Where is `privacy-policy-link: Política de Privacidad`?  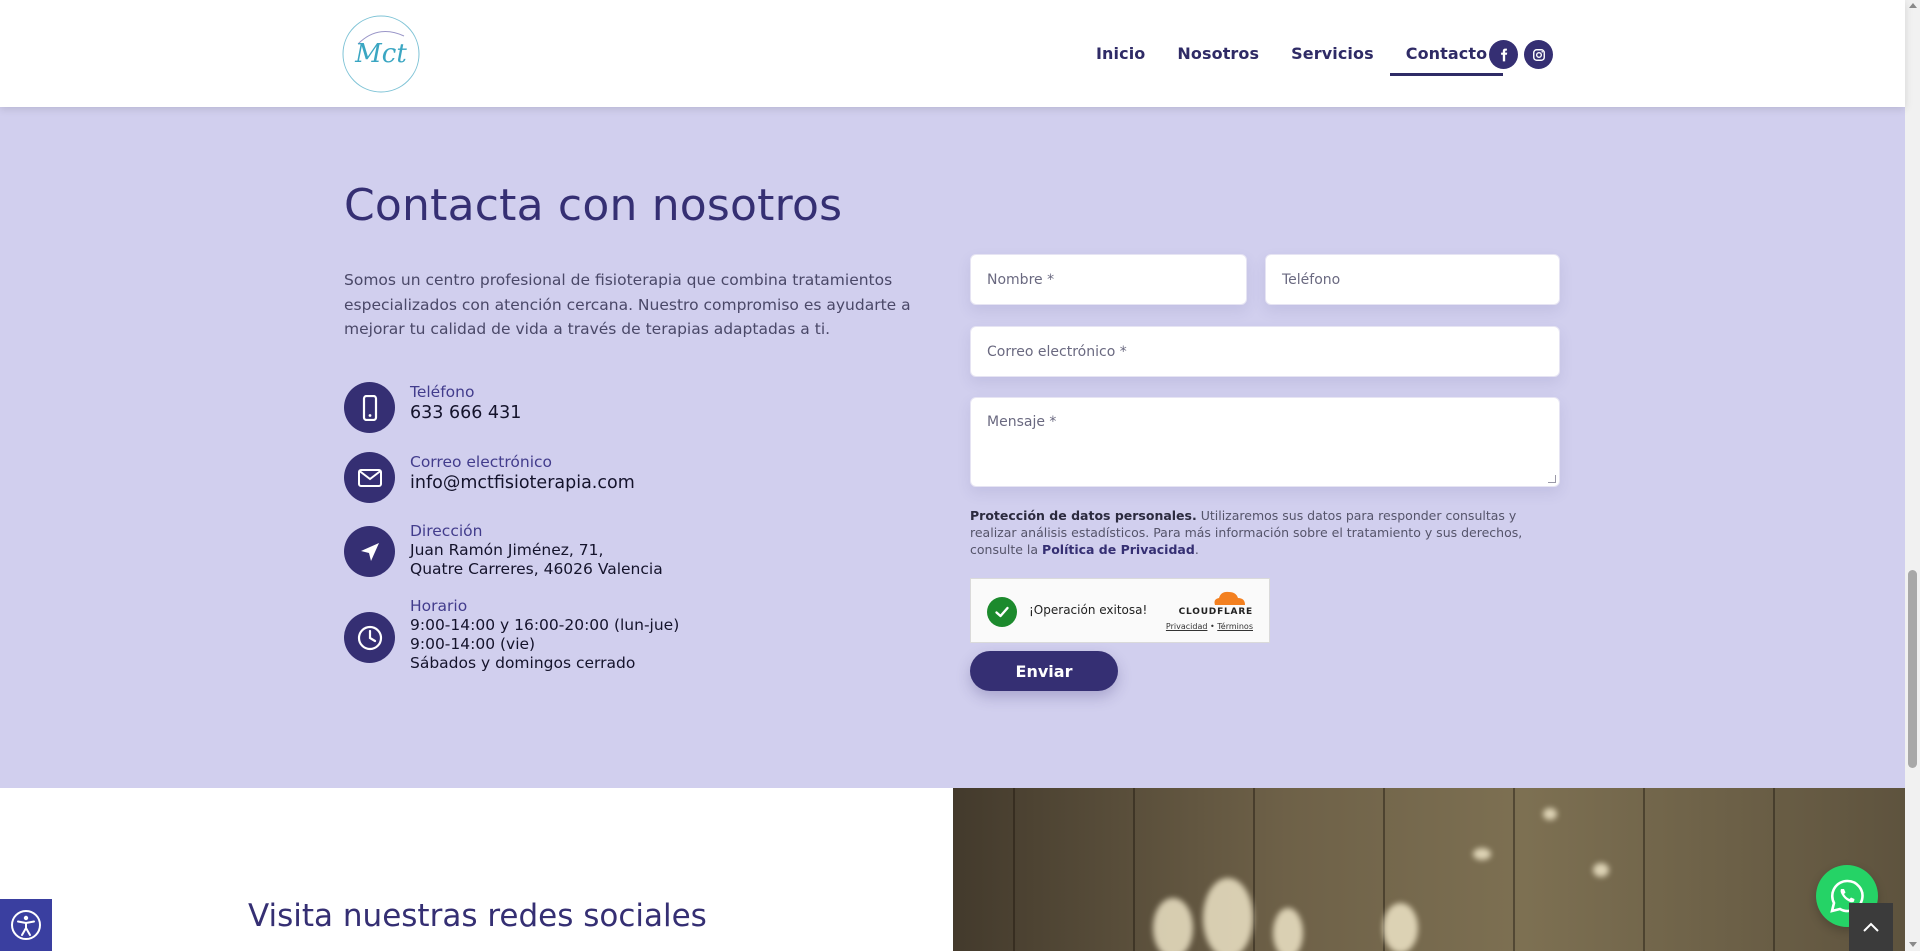 privacy-policy-link: Política de Privacidad is located at coordinates (1118, 549).